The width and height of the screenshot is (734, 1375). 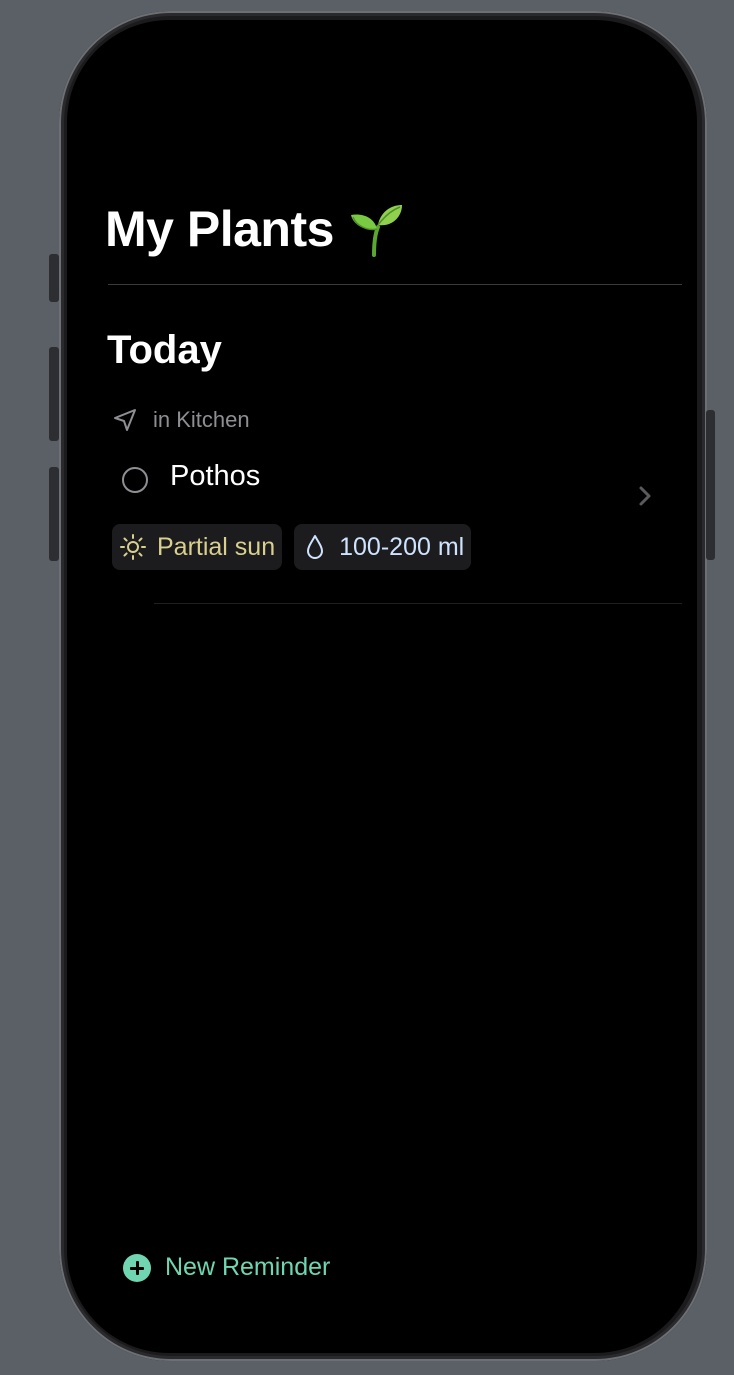 I want to click on new-reminder-label: New Reminder, so click(x=248, y=1267).